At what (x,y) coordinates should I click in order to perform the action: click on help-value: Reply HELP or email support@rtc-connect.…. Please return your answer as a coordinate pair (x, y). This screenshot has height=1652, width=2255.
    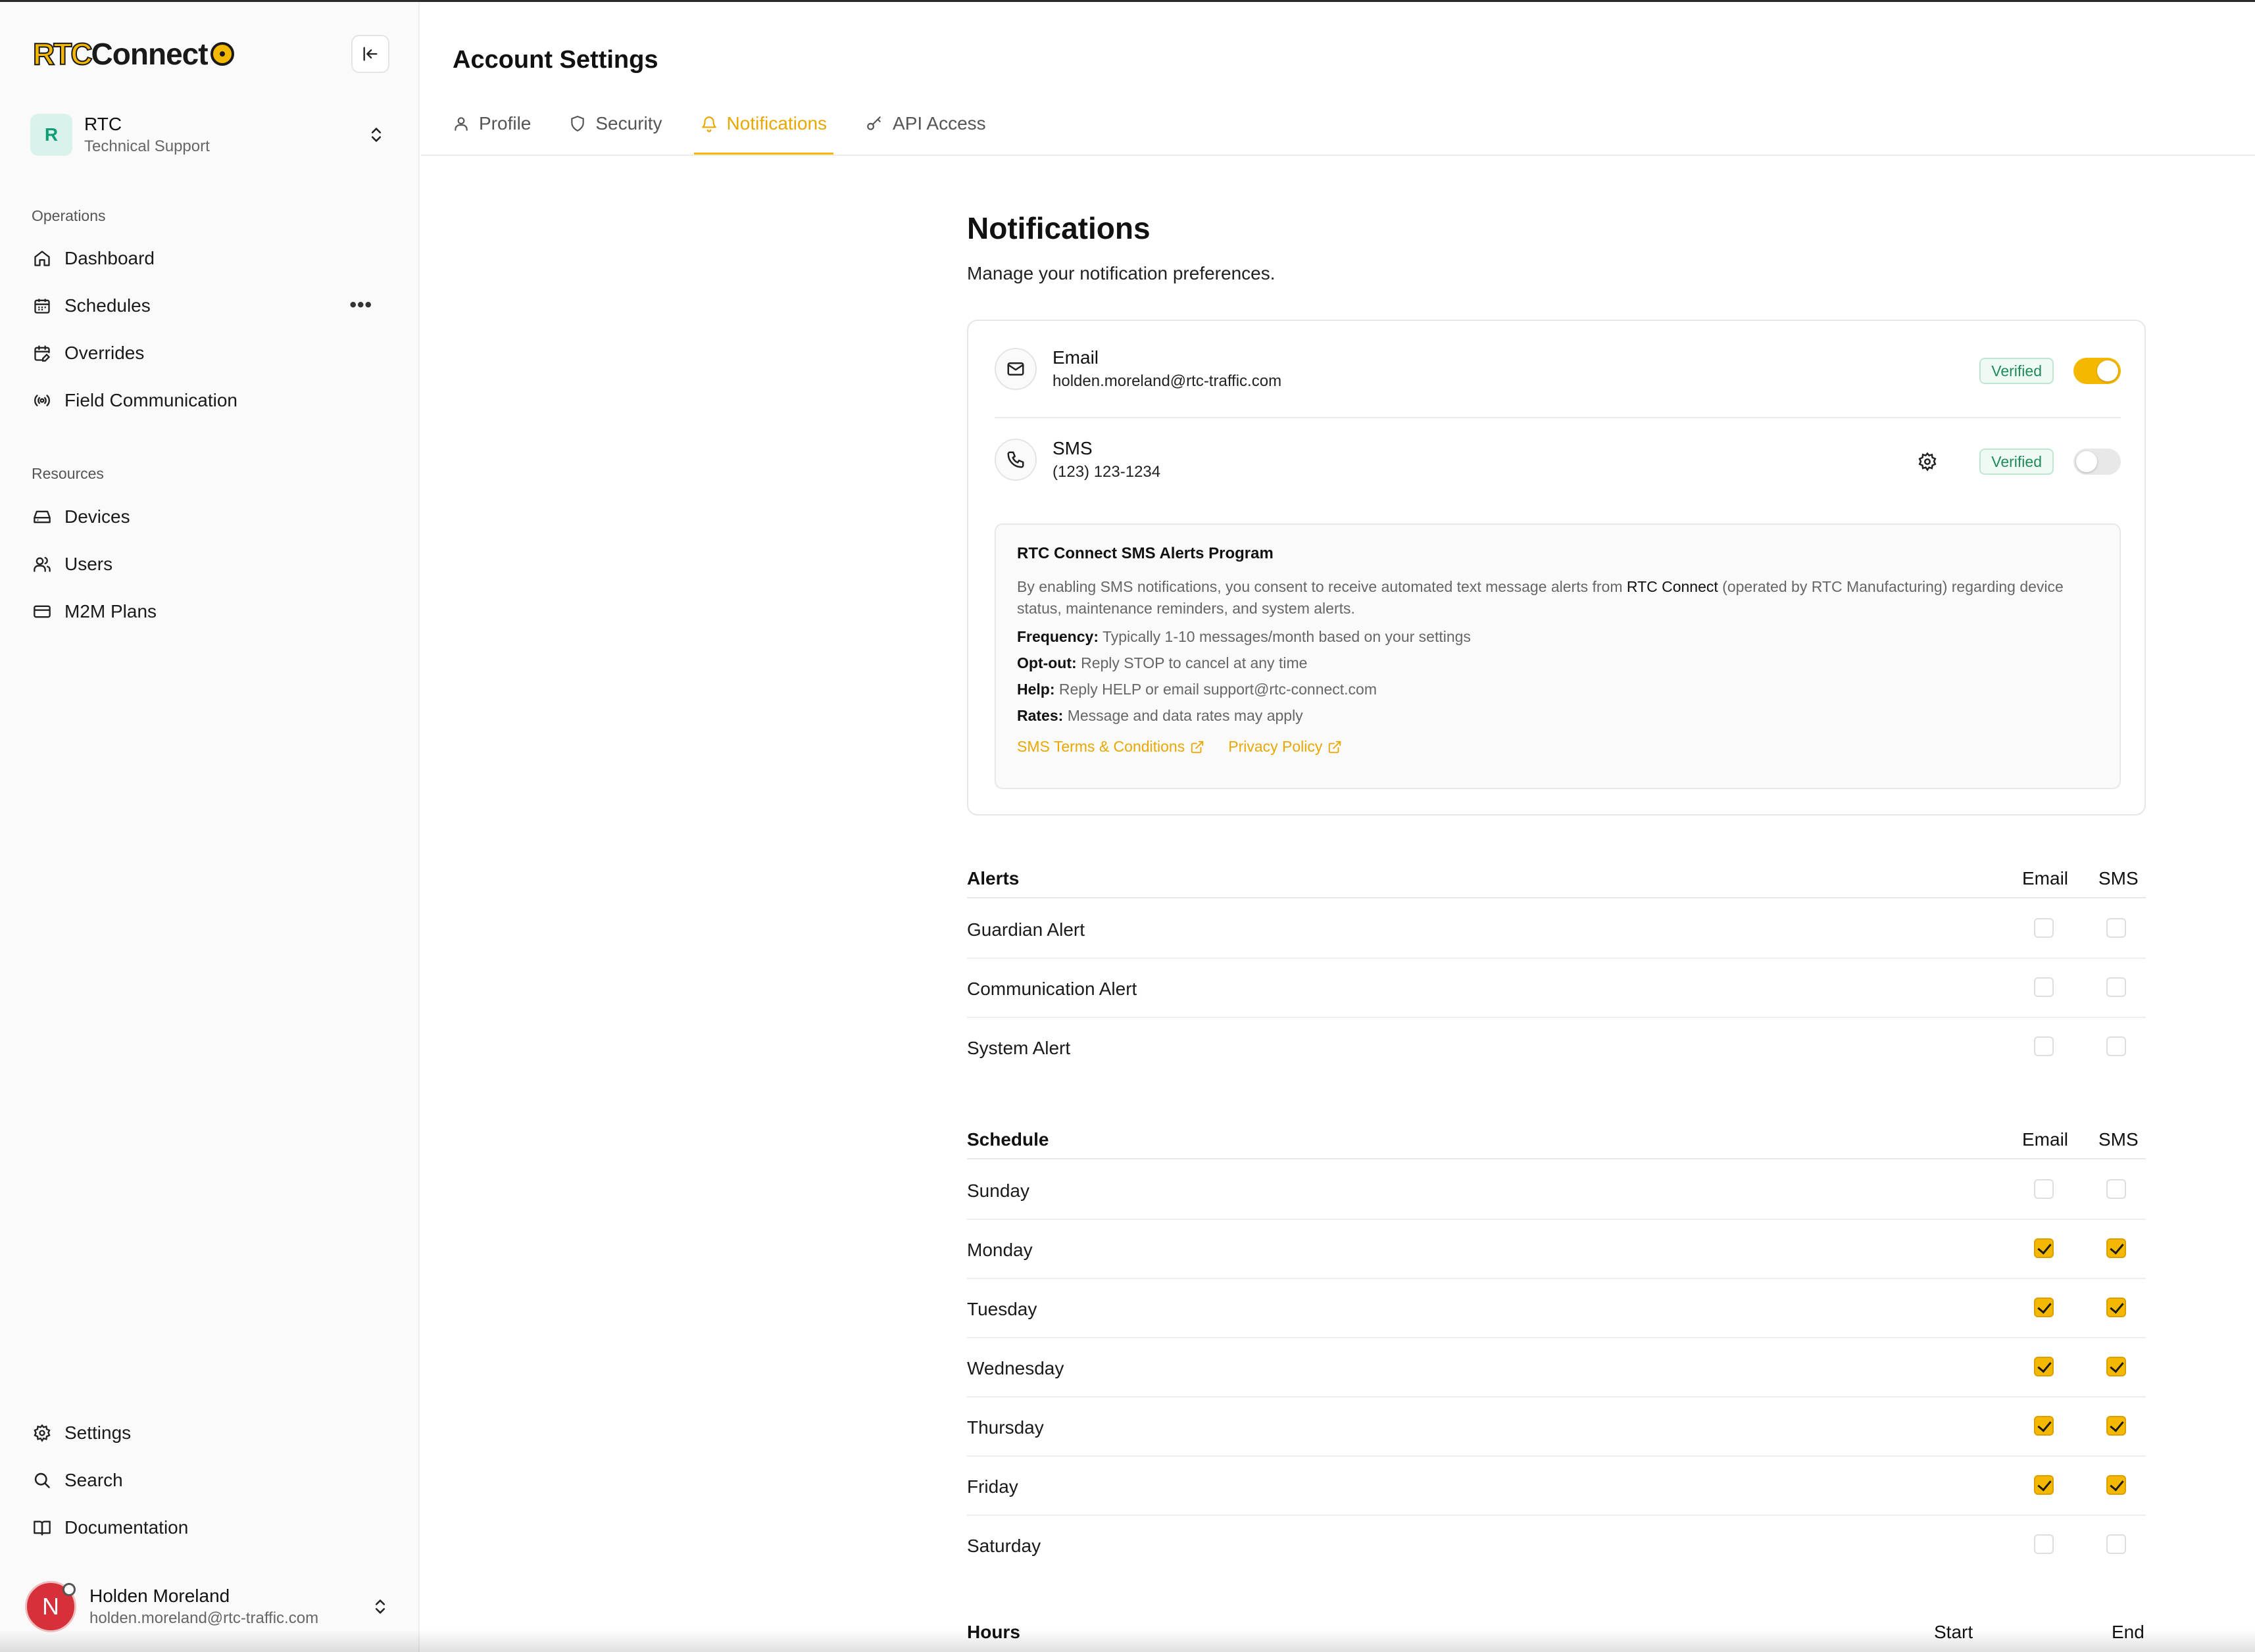
    Looking at the image, I should click on (1215, 689).